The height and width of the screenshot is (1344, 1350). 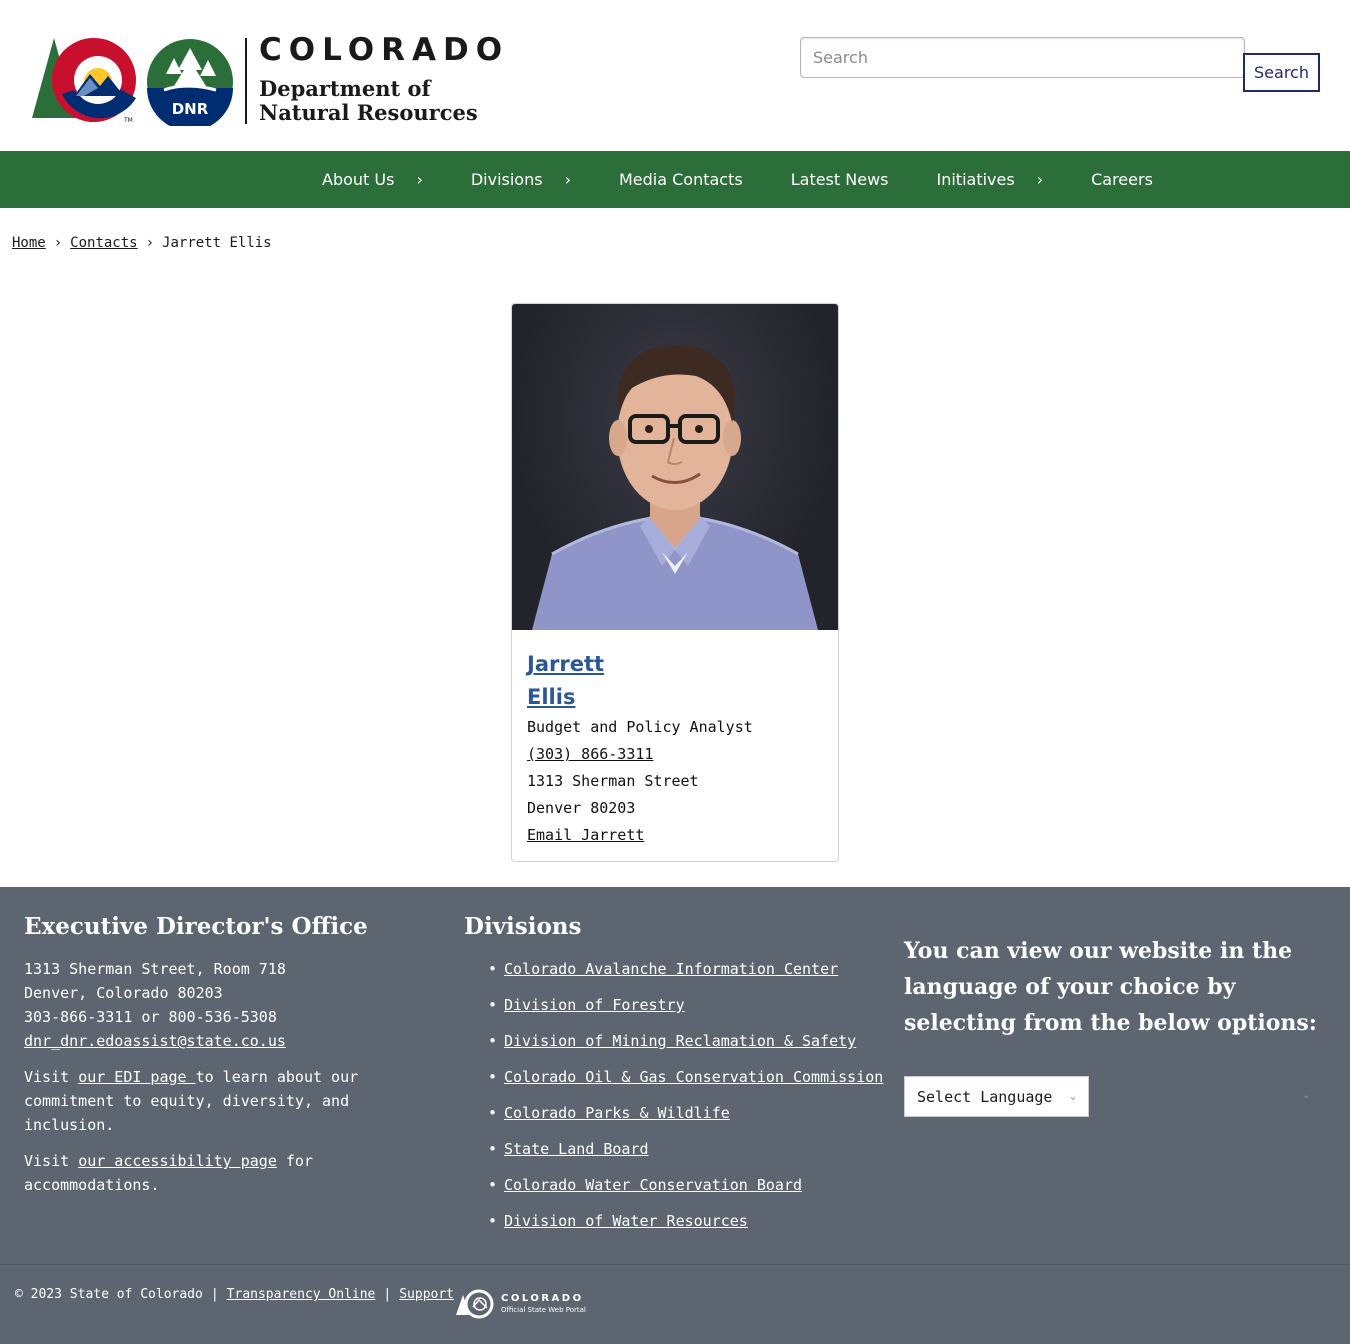 I want to click on footer-accessibility-link: our accessibility page, so click(x=177, y=1161).